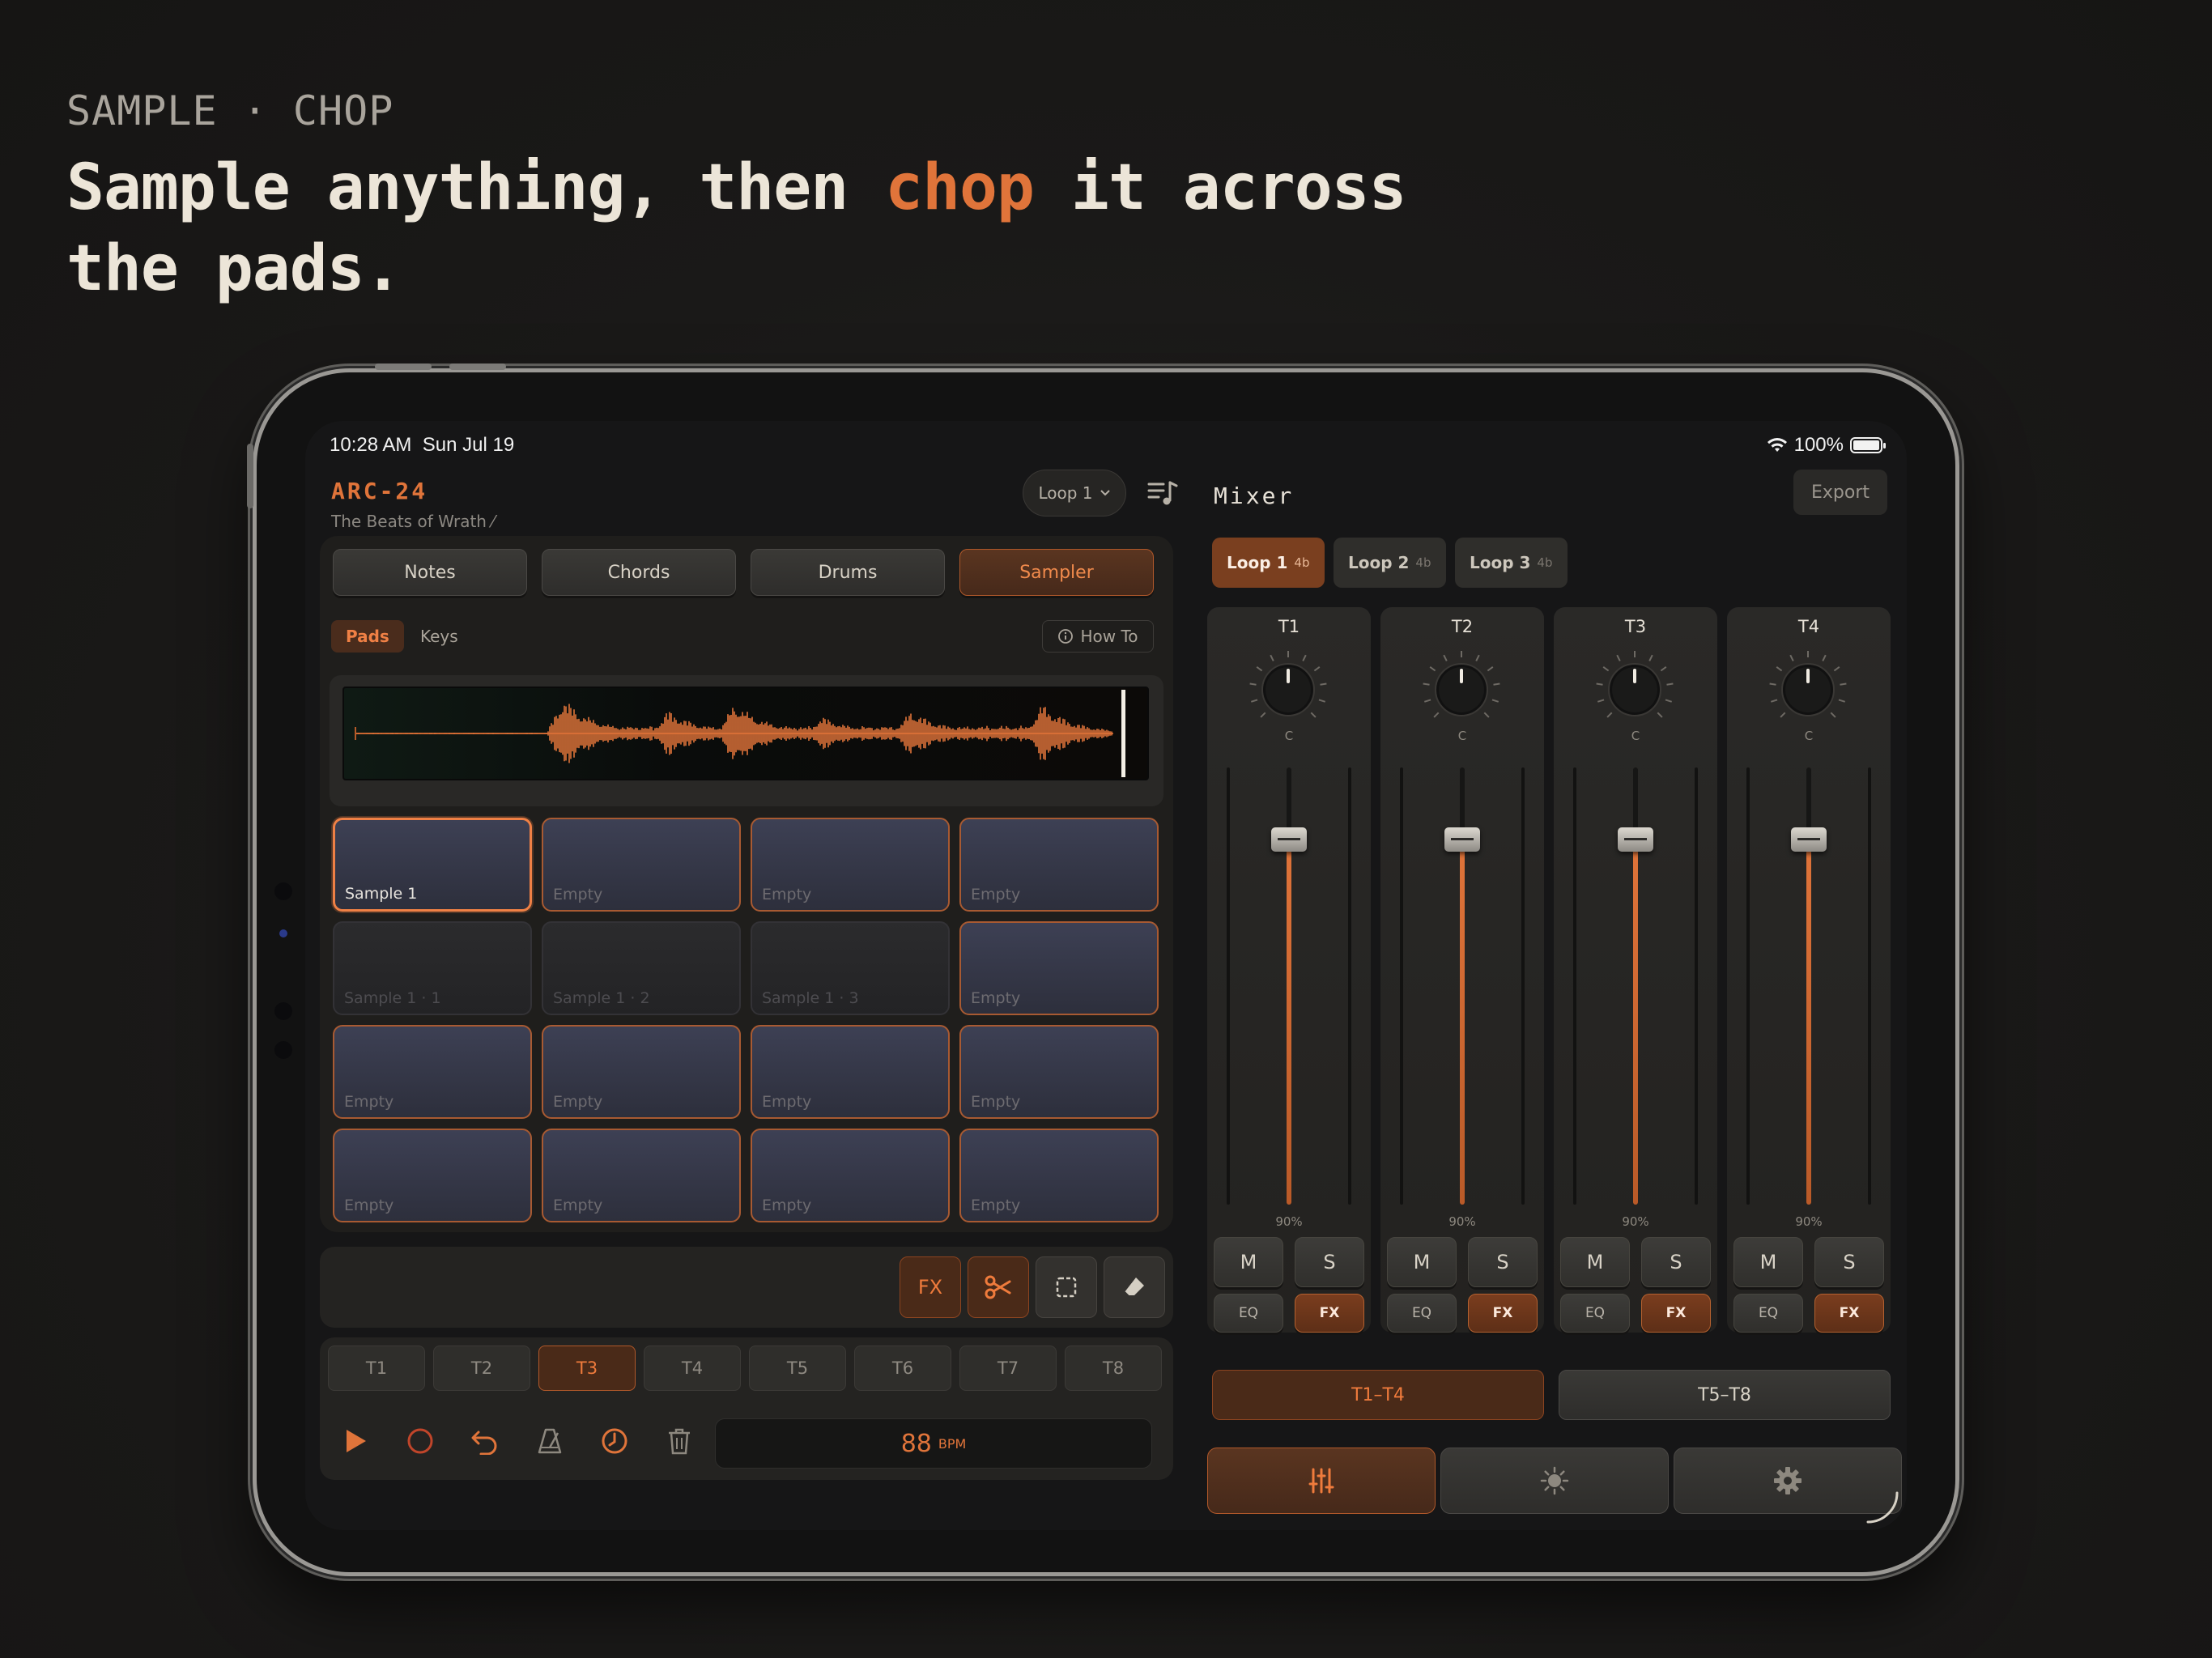  Describe the element at coordinates (1163, 493) in the screenshot. I see `playlist-icon` at that location.